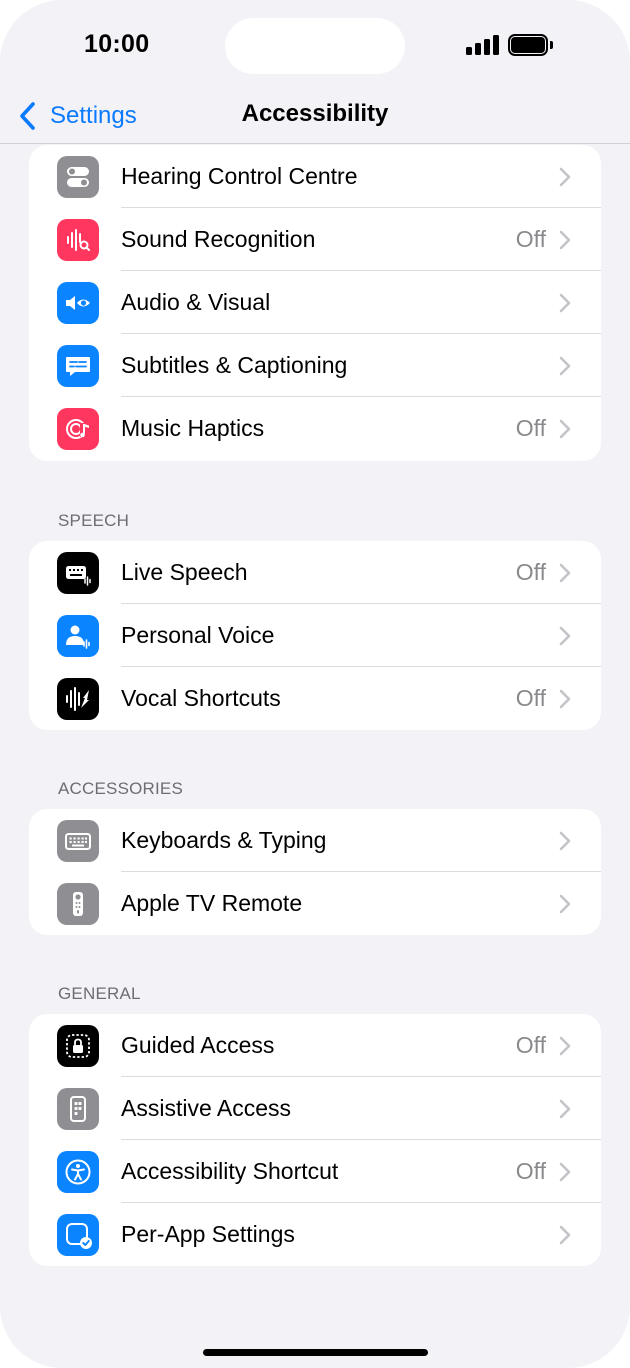  I want to click on cellular-signal-icon, so click(483, 45).